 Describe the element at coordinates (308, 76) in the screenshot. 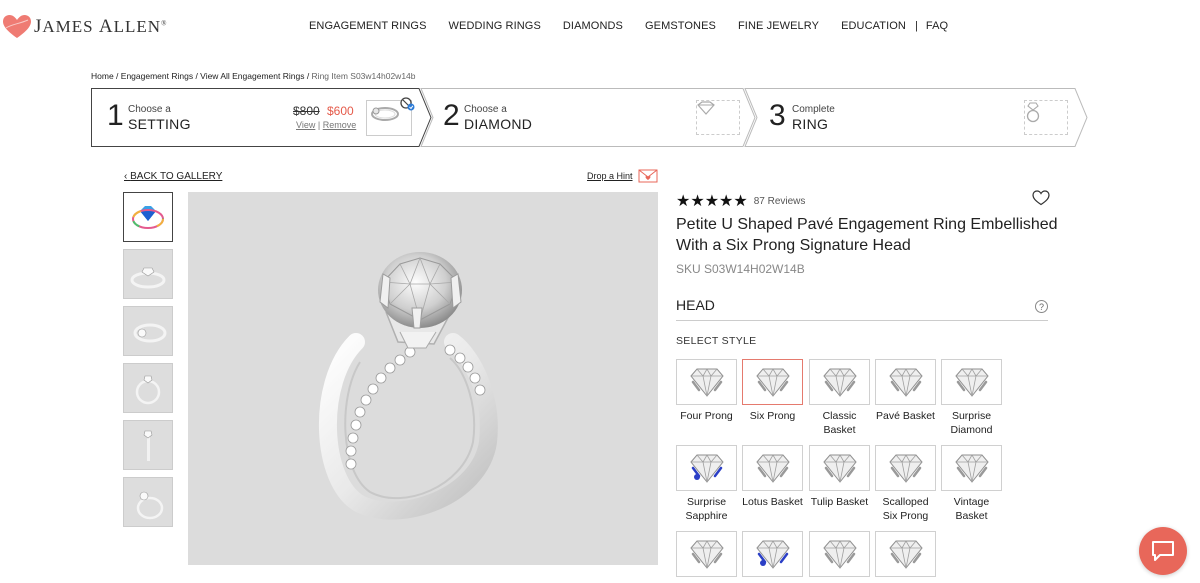

I see `breadcrumb-sep: /` at that location.